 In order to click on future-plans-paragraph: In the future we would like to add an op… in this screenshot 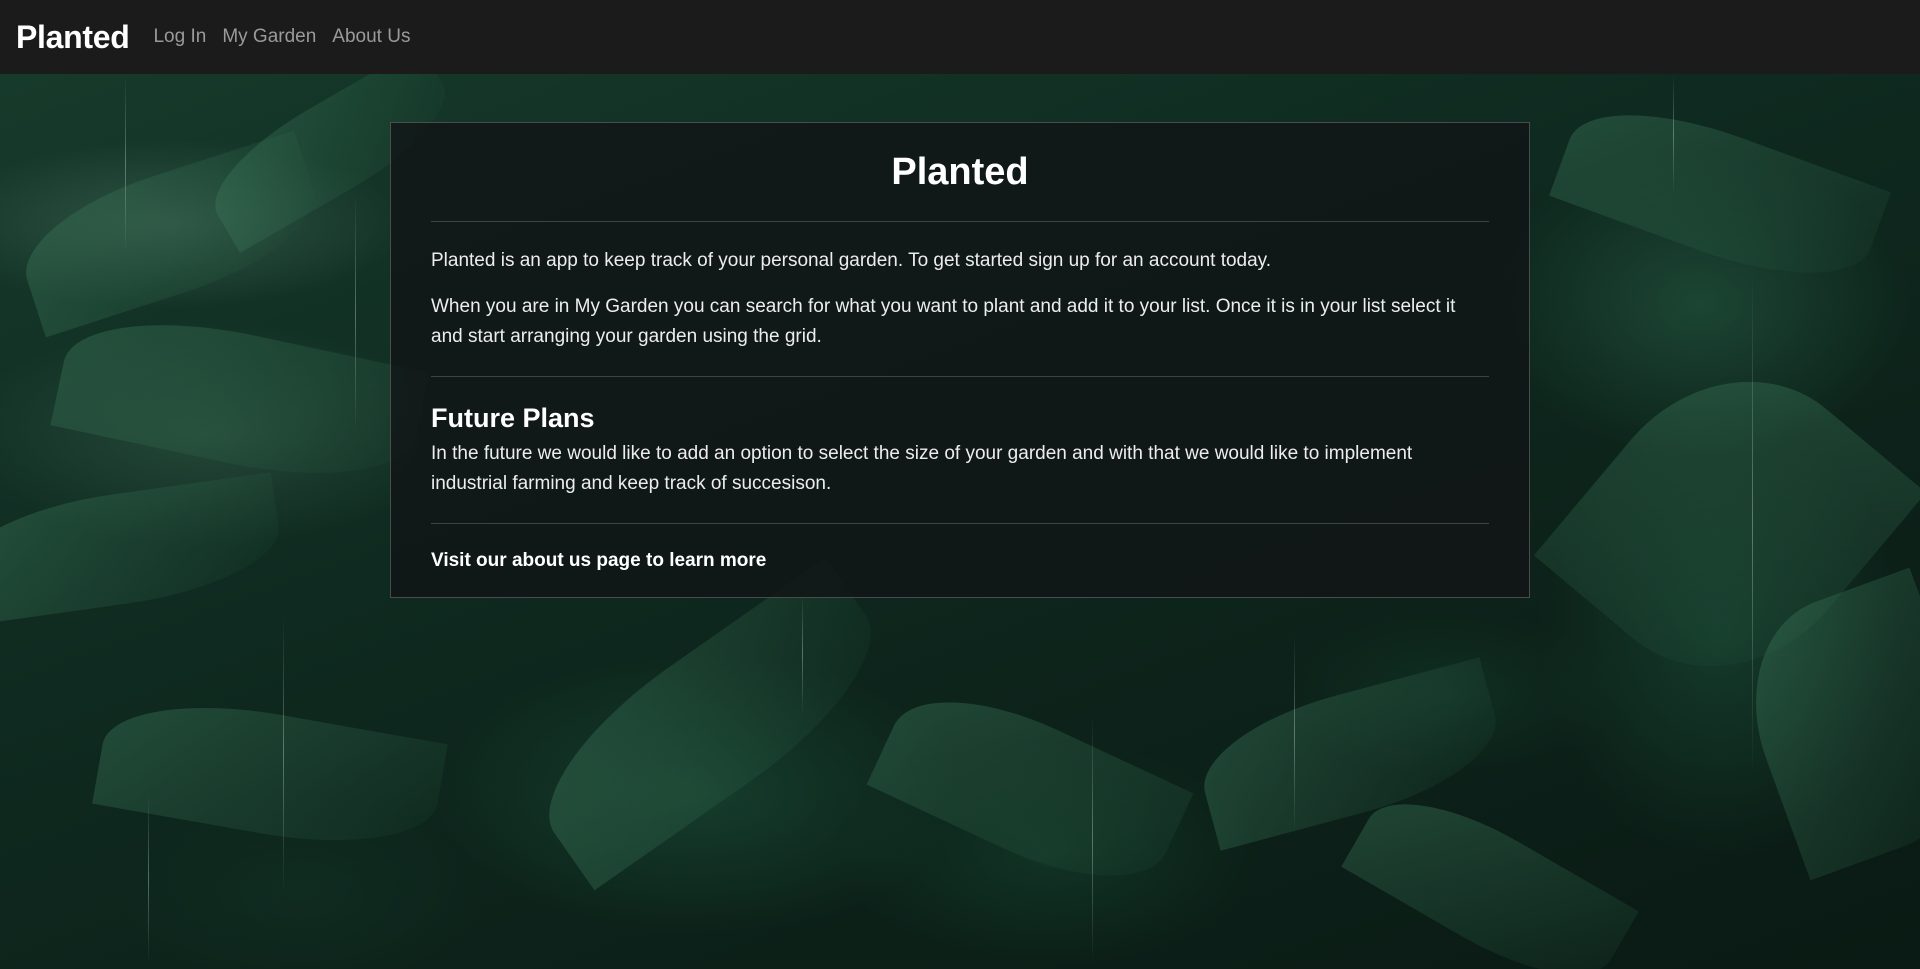, I will do `click(922, 468)`.